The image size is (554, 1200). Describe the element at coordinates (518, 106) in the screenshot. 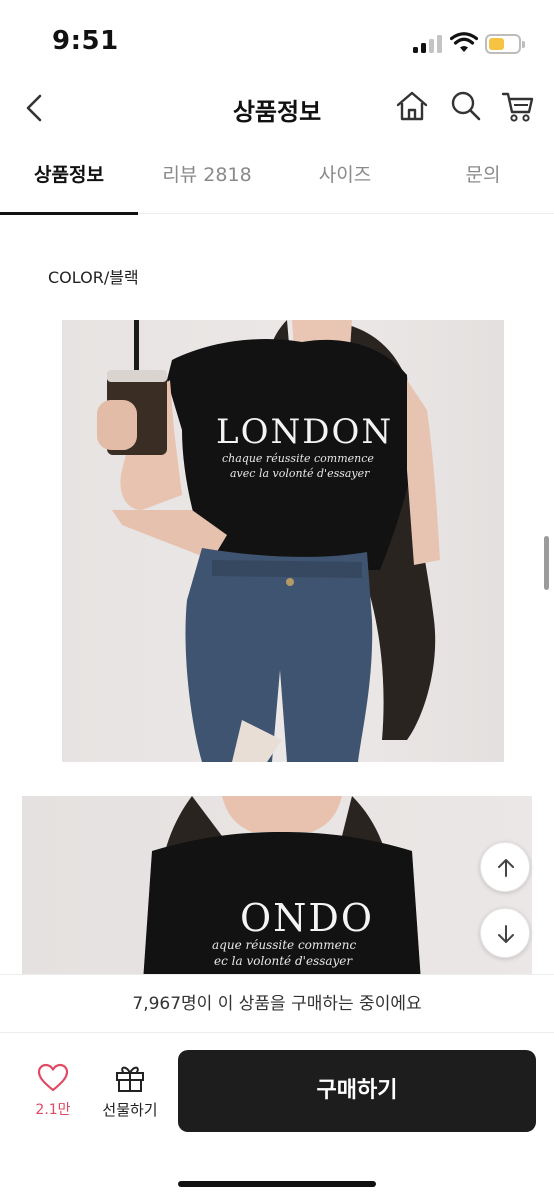

I see `cart-icon` at that location.